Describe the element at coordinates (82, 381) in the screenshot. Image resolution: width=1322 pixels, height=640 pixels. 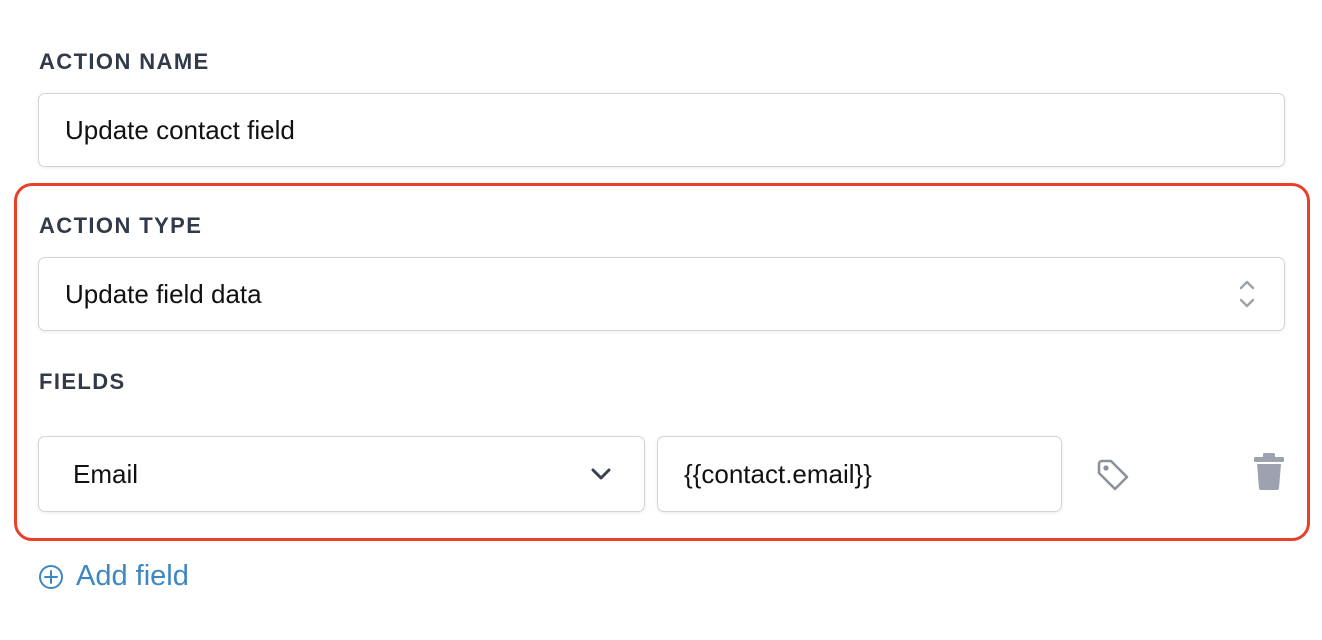
I see `fields-label: FIELDS` at that location.